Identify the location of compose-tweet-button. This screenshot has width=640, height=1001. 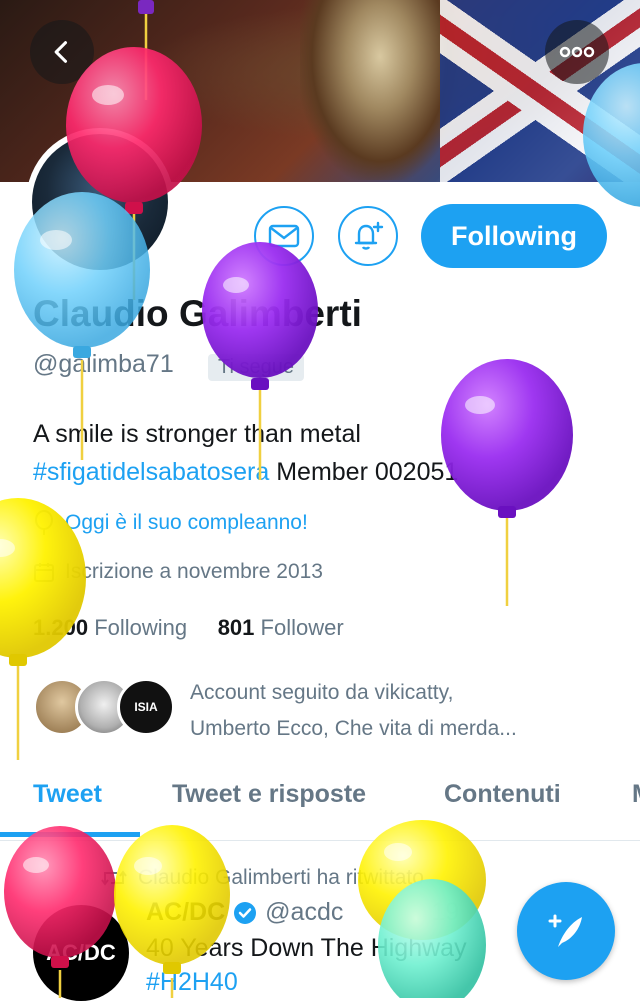
(566, 931).